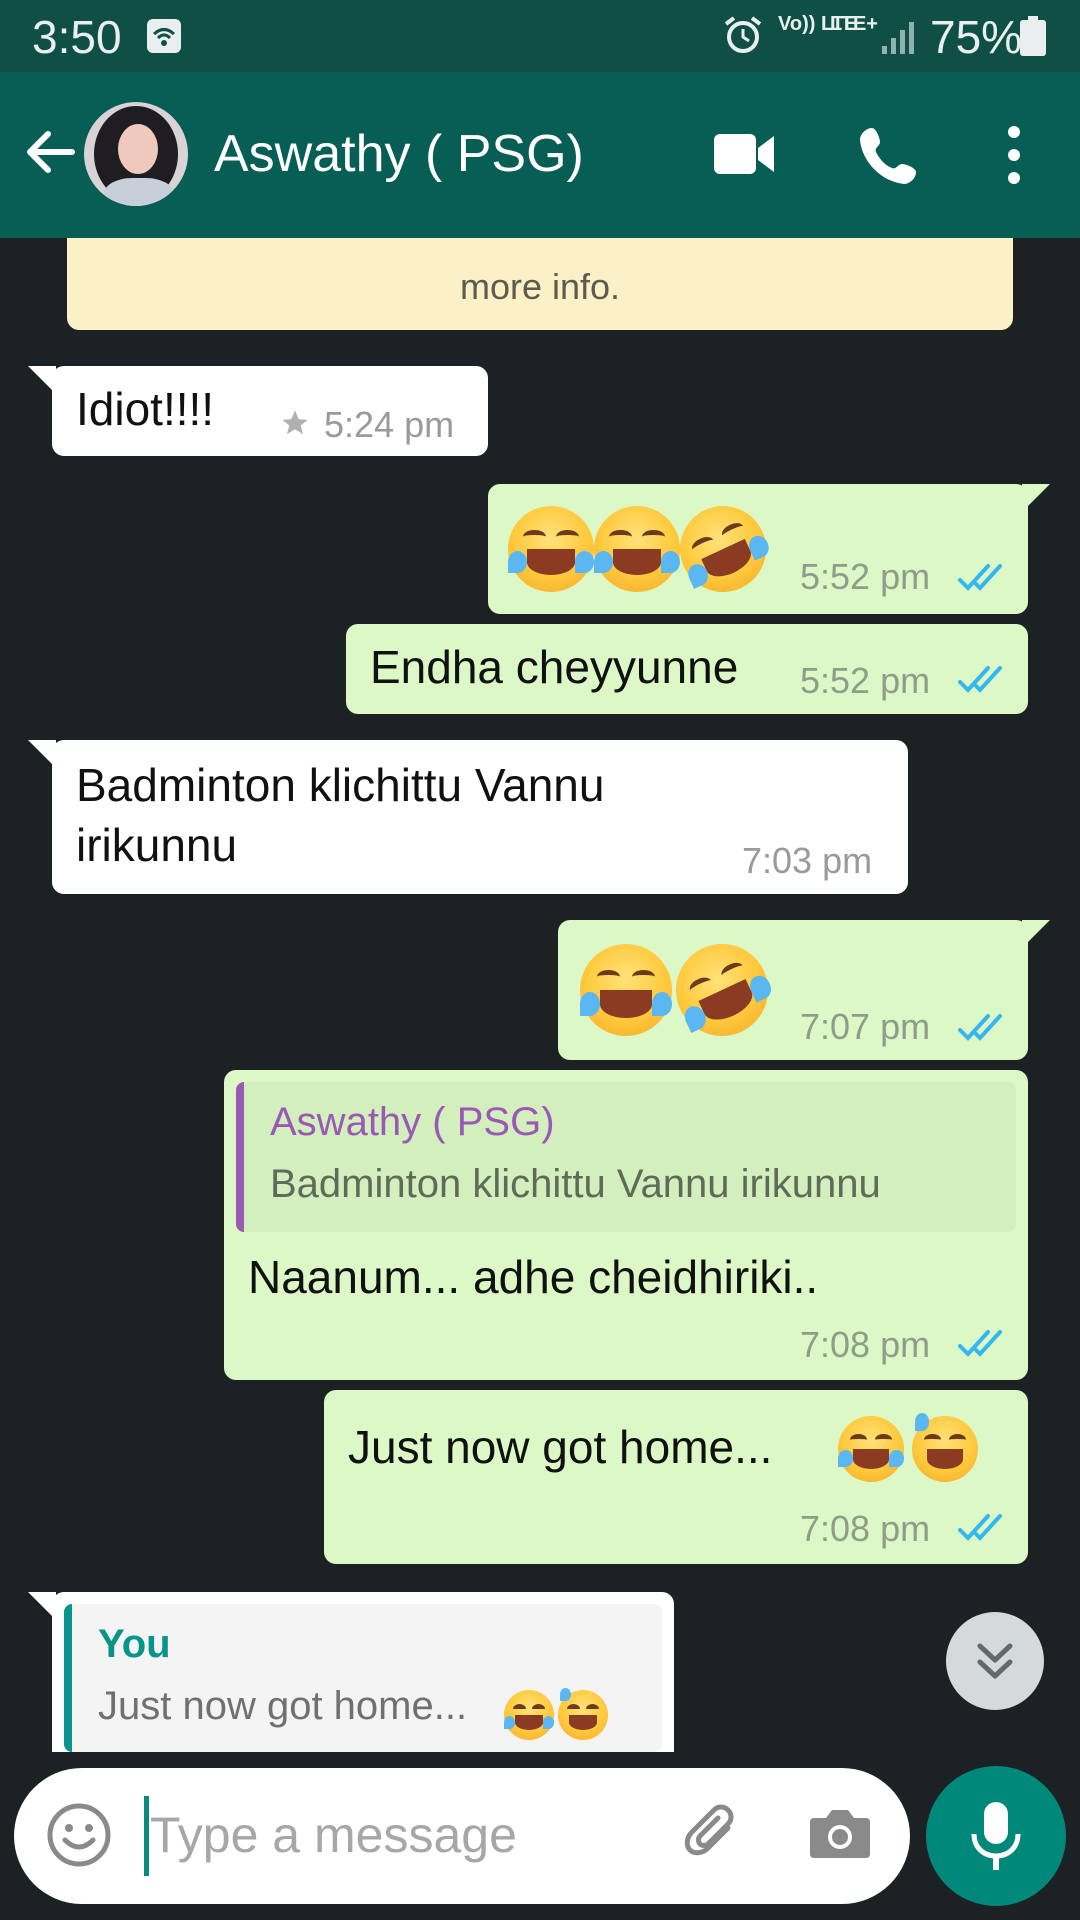 Image resolution: width=1080 pixels, height=1920 pixels. Describe the element at coordinates (270, 411) in the screenshot. I see `message-incoming: Idiot!!!! 5:24 pm` at that location.